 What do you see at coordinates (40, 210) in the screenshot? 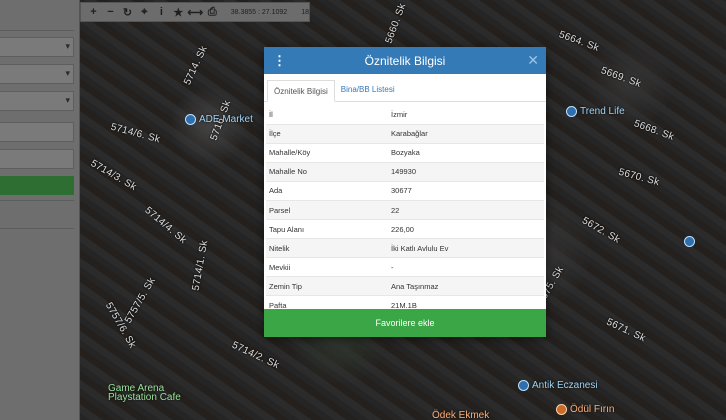
I see `side-panel: ▾ ▾ ▾` at bounding box center [40, 210].